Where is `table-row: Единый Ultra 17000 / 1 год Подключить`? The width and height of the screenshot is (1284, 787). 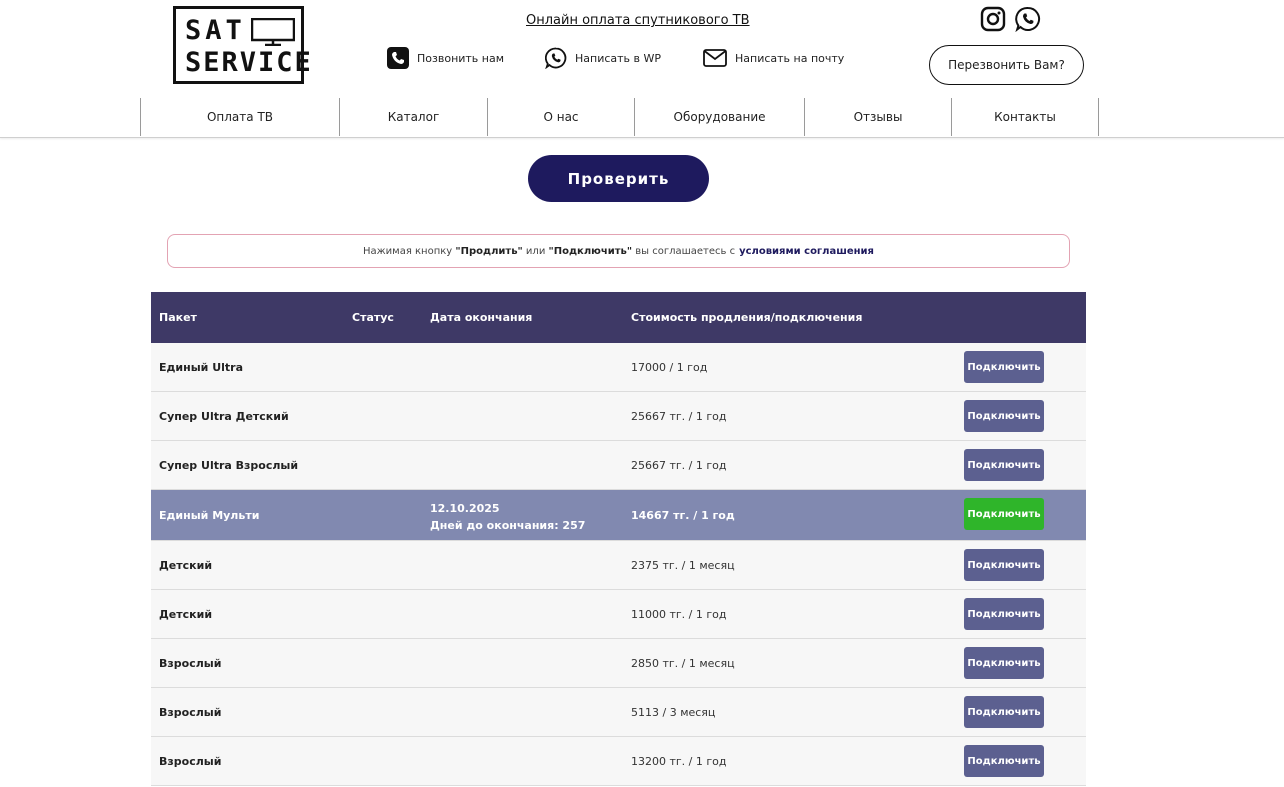
table-row: Единый Ultra 17000 / 1 год Подключить is located at coordinates (618, 367).